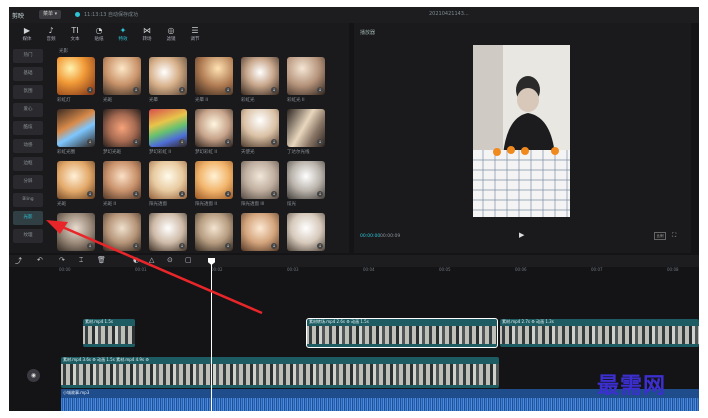 The image size is (708, 418). What do you see at coordinates (154, 267) in the screenshot?
I see `annotation-arrow` at bounding box center [154, 267].